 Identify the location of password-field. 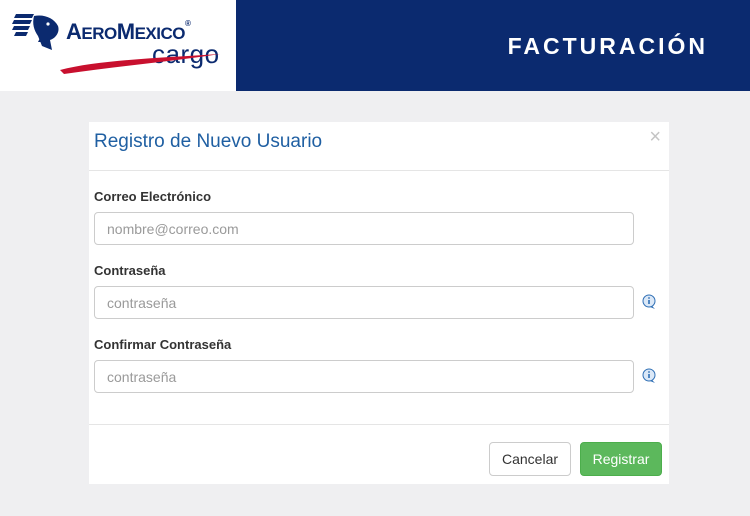
(364, 302).